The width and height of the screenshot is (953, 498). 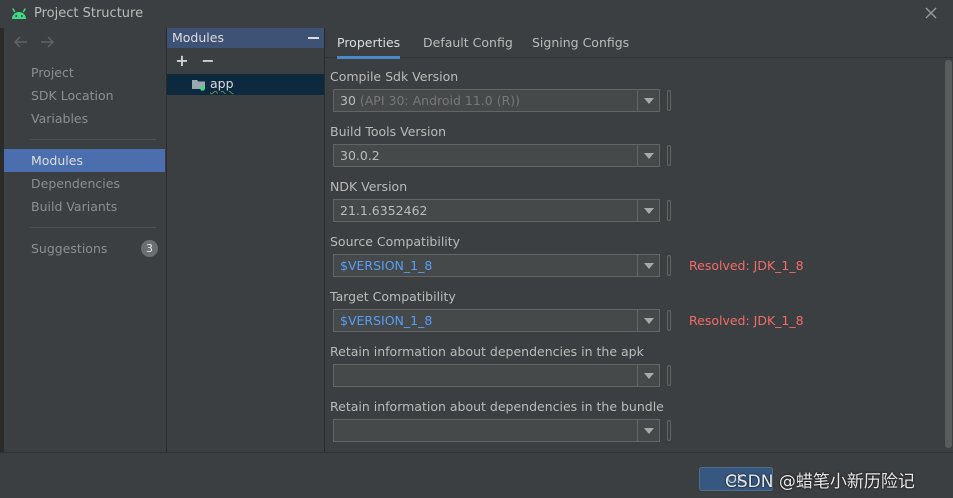 What do you see at coordinates (384, 210) in the screenshot?
I see `ndk-value: 21.1.6352462` at bounding box center [384, 210].